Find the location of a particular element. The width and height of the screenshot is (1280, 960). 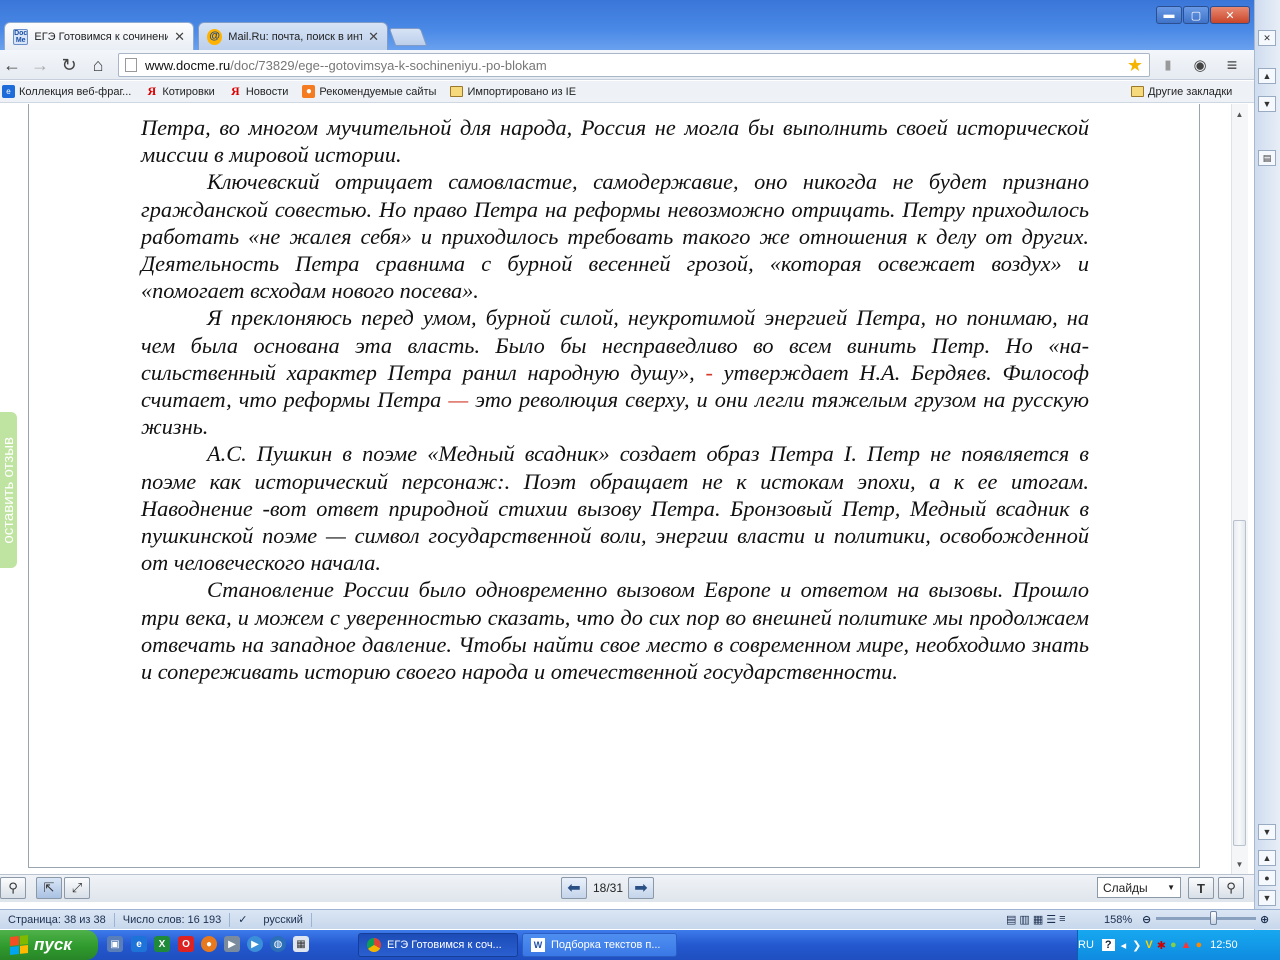

outline-icon: ☰ is located at coordinates (1051, 919).